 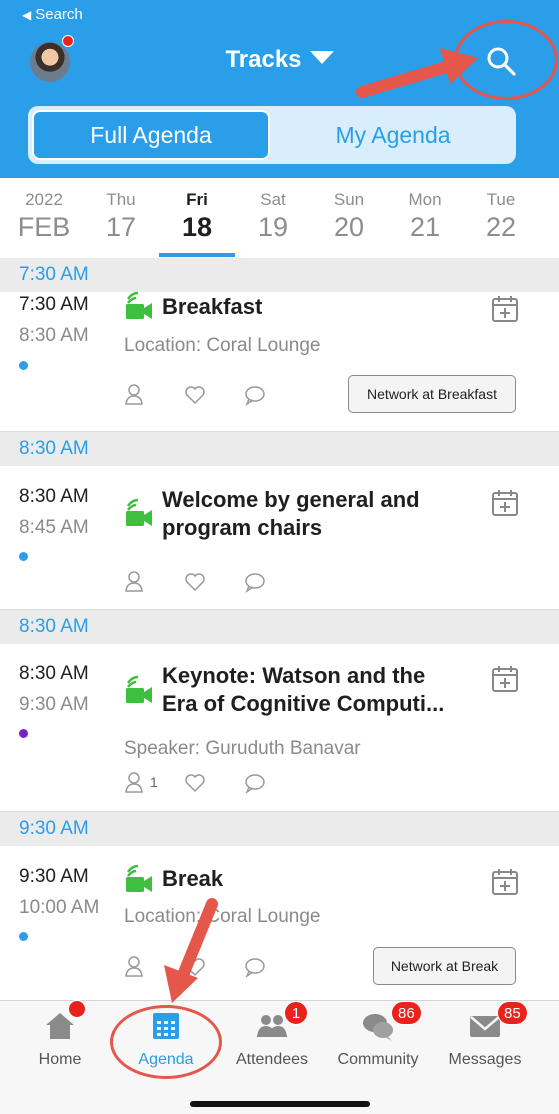 I want to click on annotation-circle-agenda, so click(x=166, y=1042).